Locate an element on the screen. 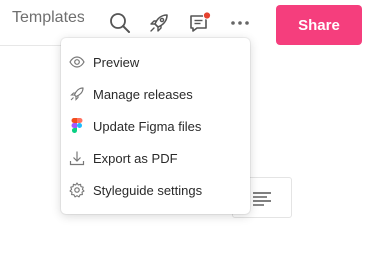 The image size is (371, 254). menu-item-update-figma-files: Update Figma files is located at coordinates (155, 126).